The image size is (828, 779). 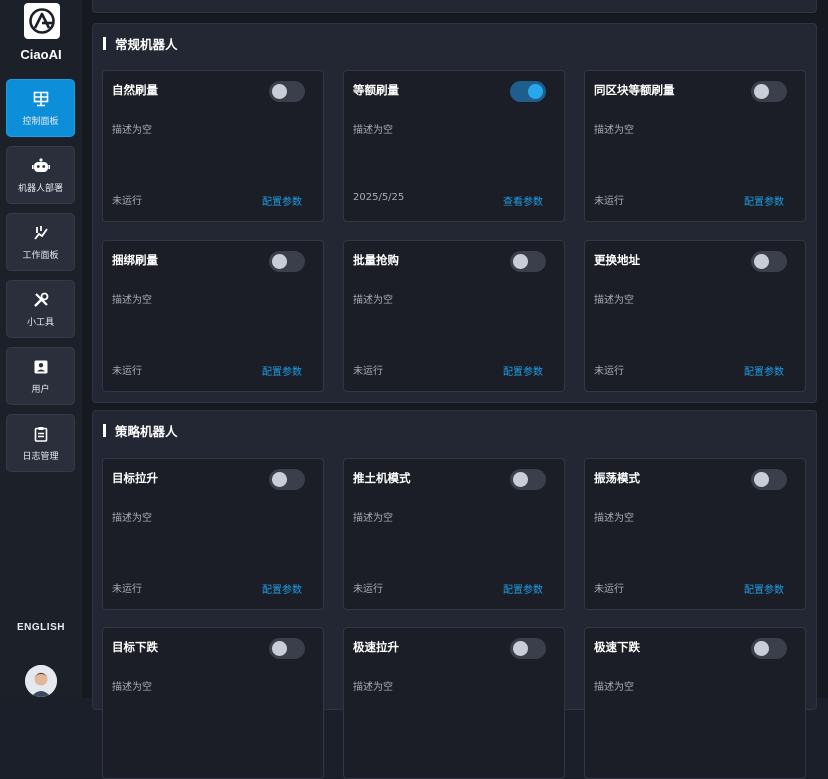 I want to click on robot-card: 自然刷量 描述为空 未运行 配置参数, so click(x=213, y=146).